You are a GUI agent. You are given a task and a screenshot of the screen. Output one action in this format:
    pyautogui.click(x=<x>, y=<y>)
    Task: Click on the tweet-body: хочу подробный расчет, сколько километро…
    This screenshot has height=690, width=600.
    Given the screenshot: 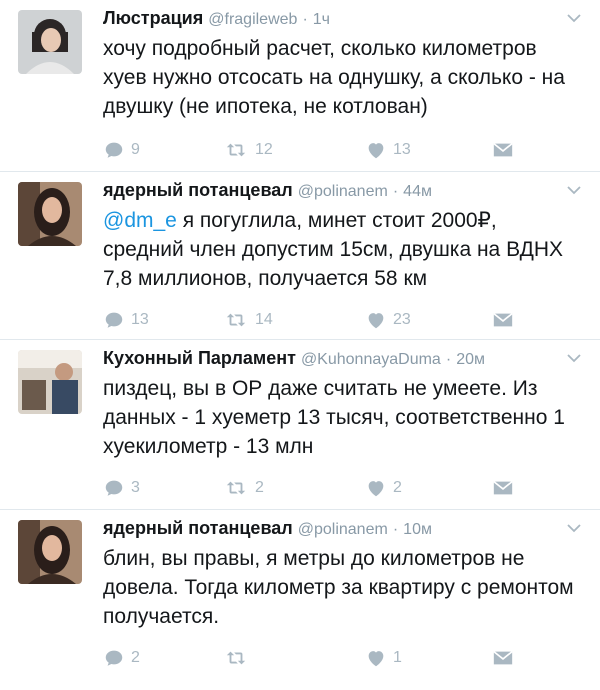 What is the action you would take?
    pyautogui.click(x=334, y=77)
    